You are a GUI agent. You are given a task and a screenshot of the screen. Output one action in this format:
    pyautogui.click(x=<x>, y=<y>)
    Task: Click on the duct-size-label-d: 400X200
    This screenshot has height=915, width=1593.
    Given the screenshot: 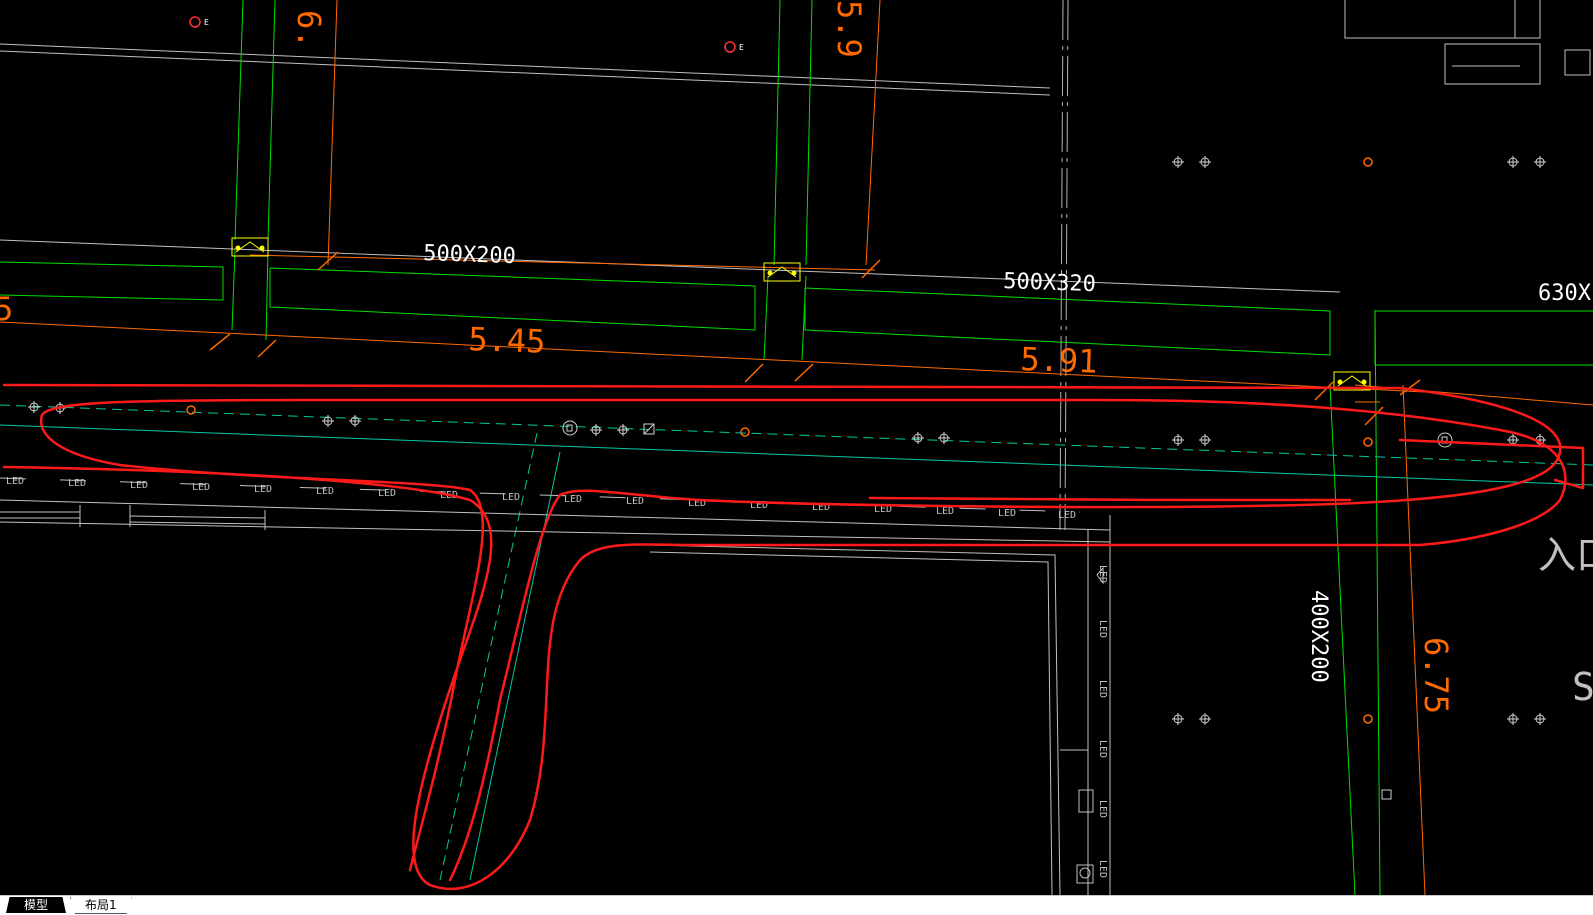 What is the action you would take?
    pyautogui.click(x=1318, y=636)
    